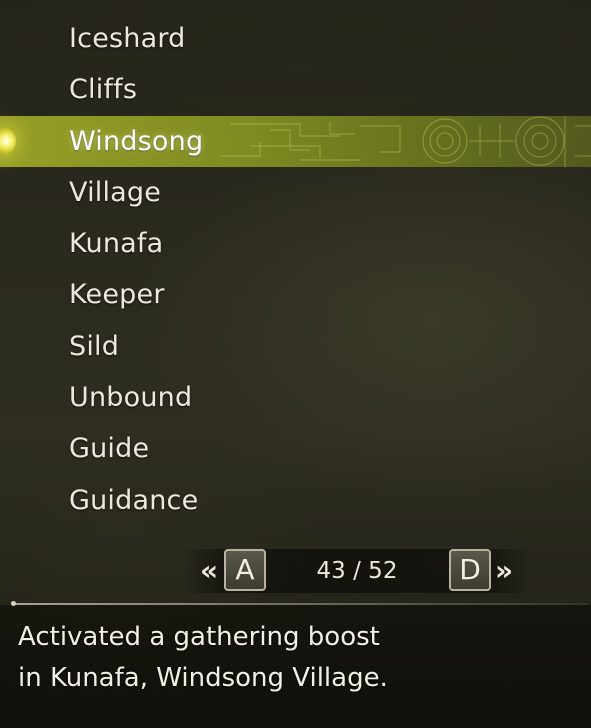 This screenshot has height=728, width=591. I want to click on page-indicator: 43 / 52, so click(357, 571).